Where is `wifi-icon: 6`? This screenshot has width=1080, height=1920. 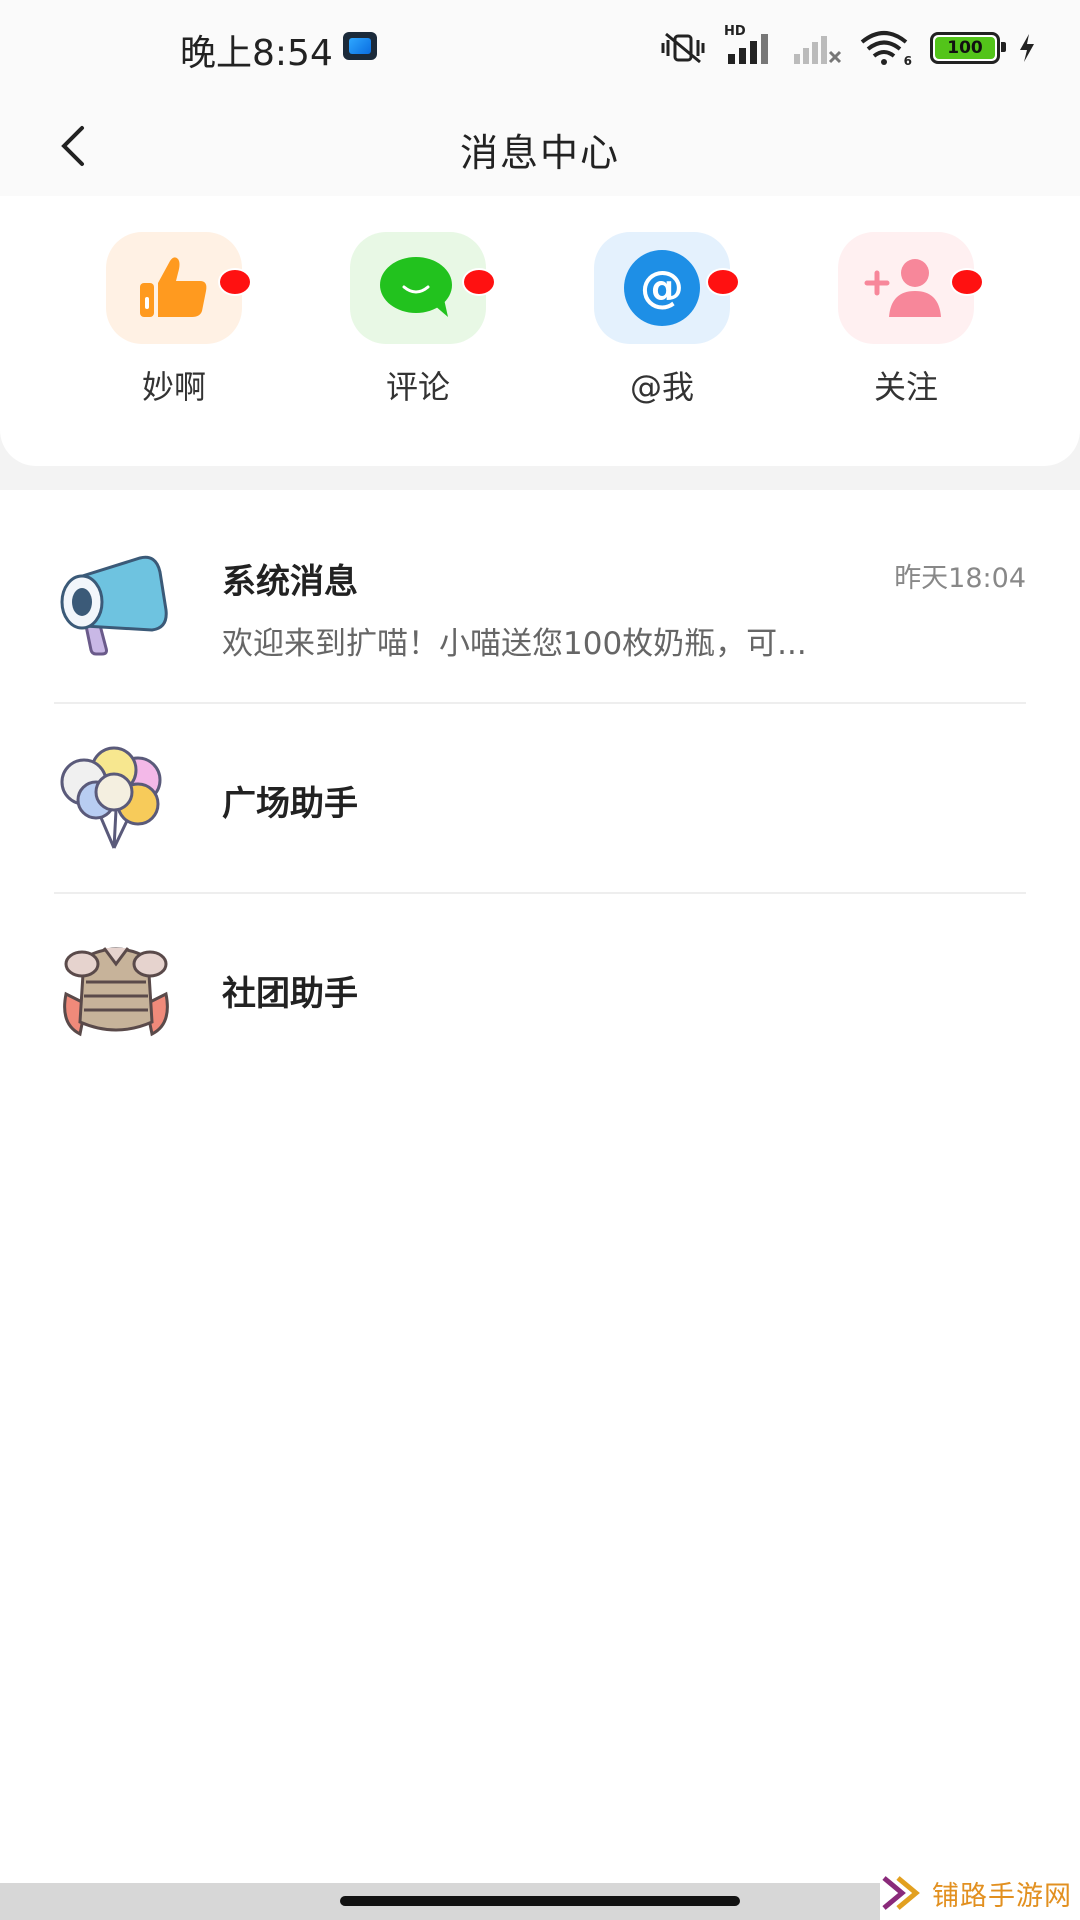
wifi-icon: 6 is located at coordinates (886, 49).